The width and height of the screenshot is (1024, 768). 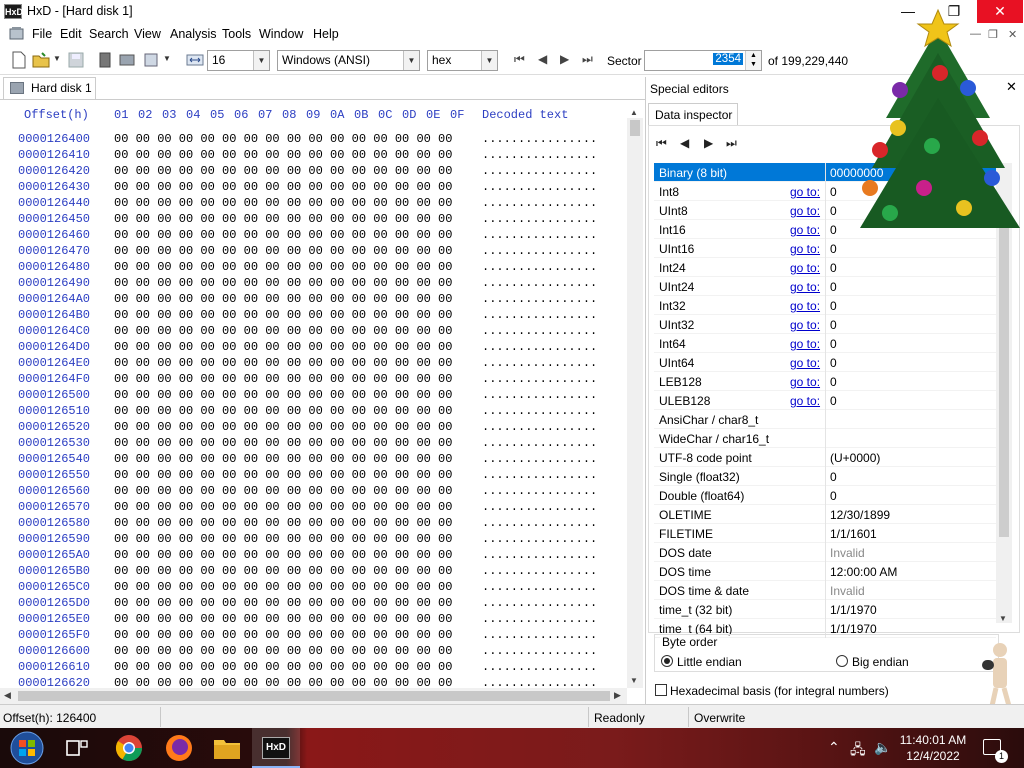 I want to click on first-sector-icon: ⏮, so click(x=519, y=59).